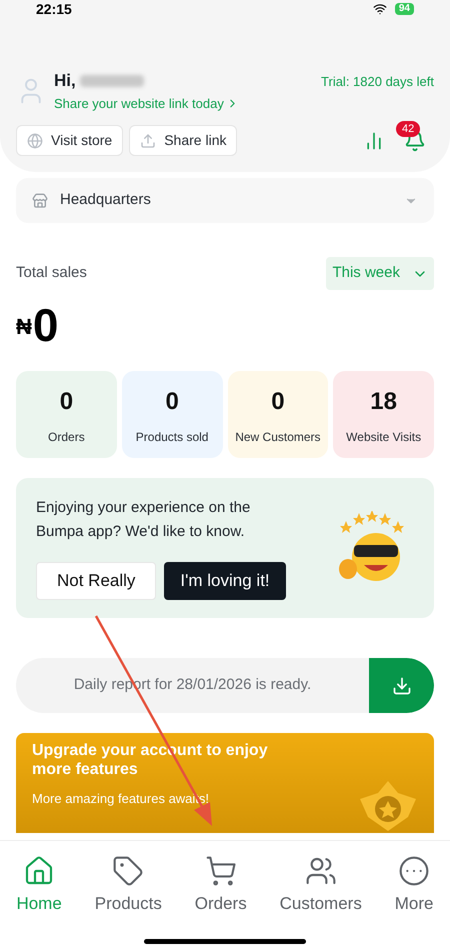 The width and height of the screenshot is (450, 949). What do you see at coordinates (148, 140) in the screenshot?
I see `upload-icon` at bounding box center [148, 140].